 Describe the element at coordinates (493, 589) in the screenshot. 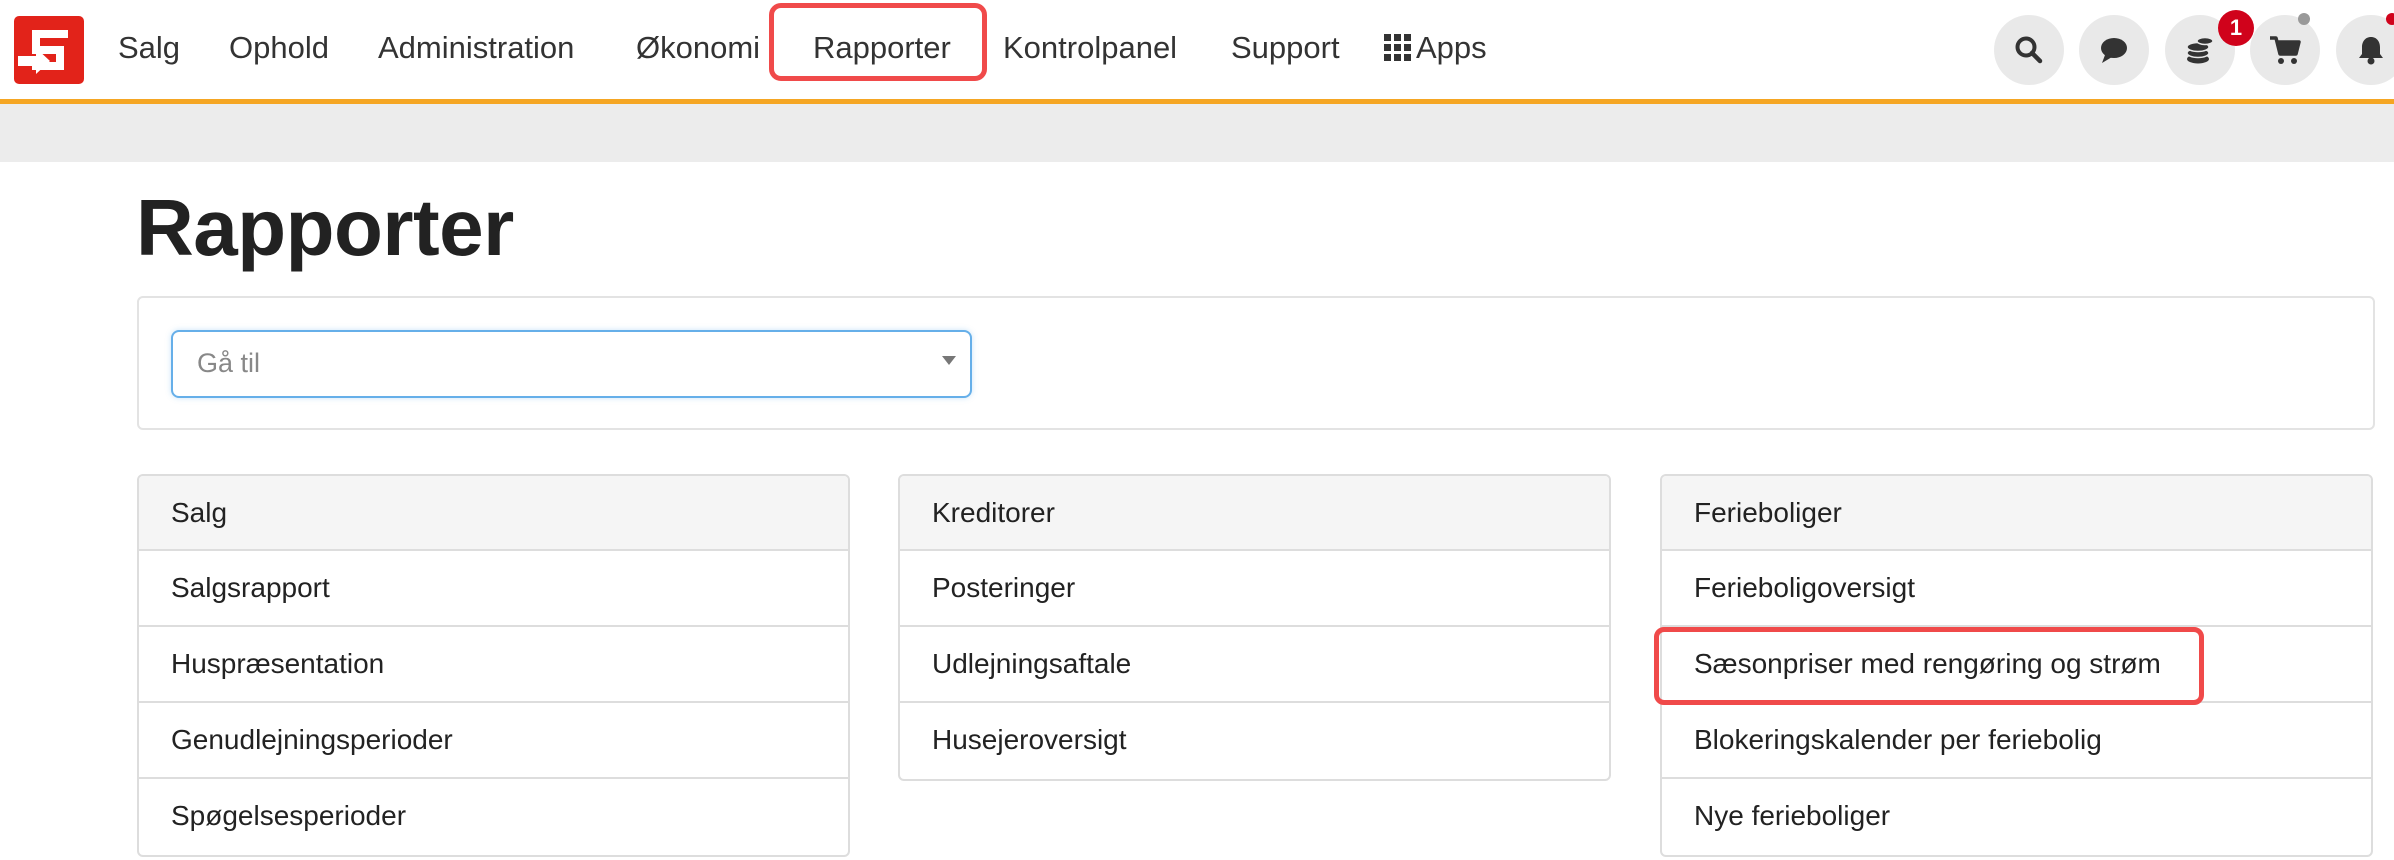

I see `report-link-salgsrapport: Salgsrapport` at that location.